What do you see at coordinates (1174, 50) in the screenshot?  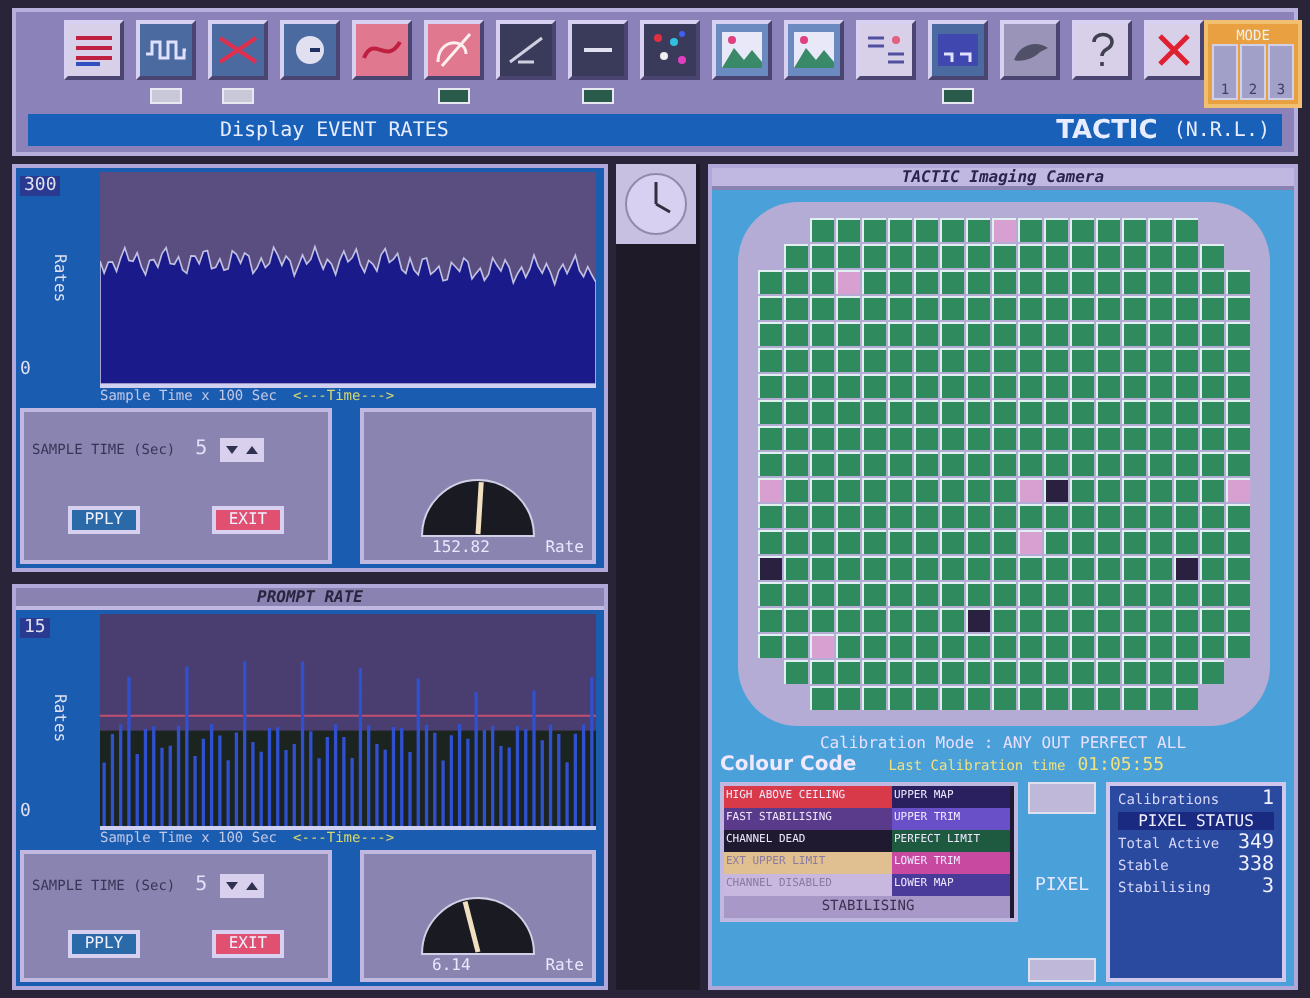 I see `close-button` at bounding box center [1174, 50].